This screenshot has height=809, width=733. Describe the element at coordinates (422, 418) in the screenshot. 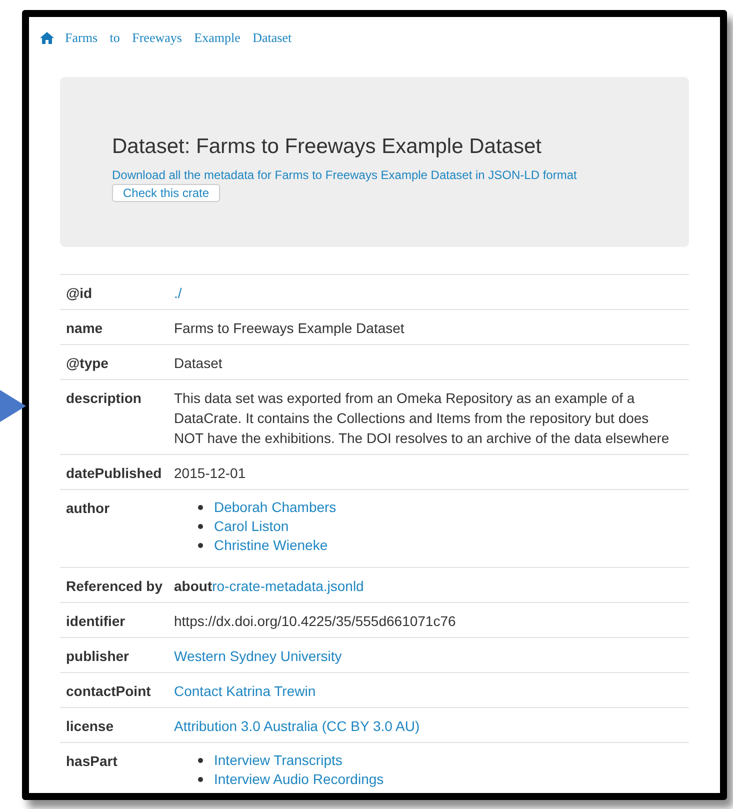

I see `property-value: This data set was exported from an Omeka Repository as an example of a DataCrate. It contains the Collections and Items from the repository but does NOT have the exhibitions. The DOI resolves to an archive of the data elsewhere` at that location.